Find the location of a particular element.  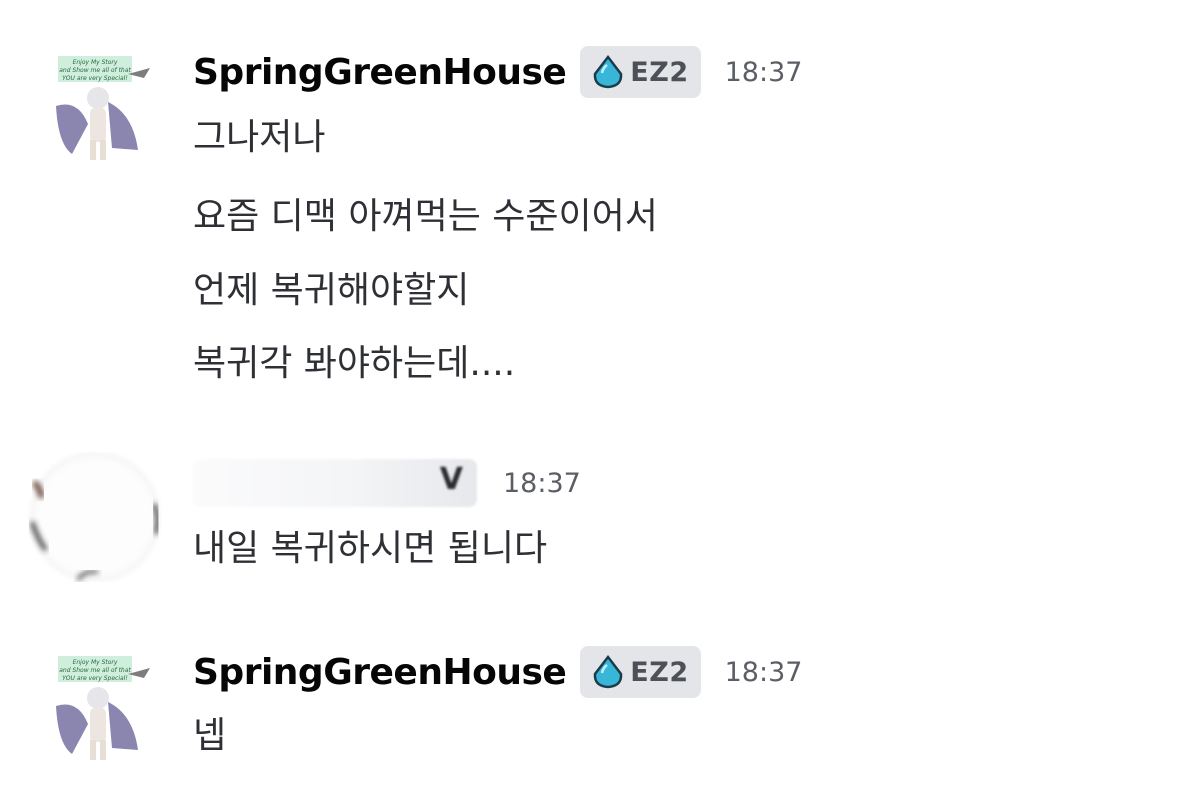

message-line: 언제 복귀해야할지 is located at coordinates (331, 290).